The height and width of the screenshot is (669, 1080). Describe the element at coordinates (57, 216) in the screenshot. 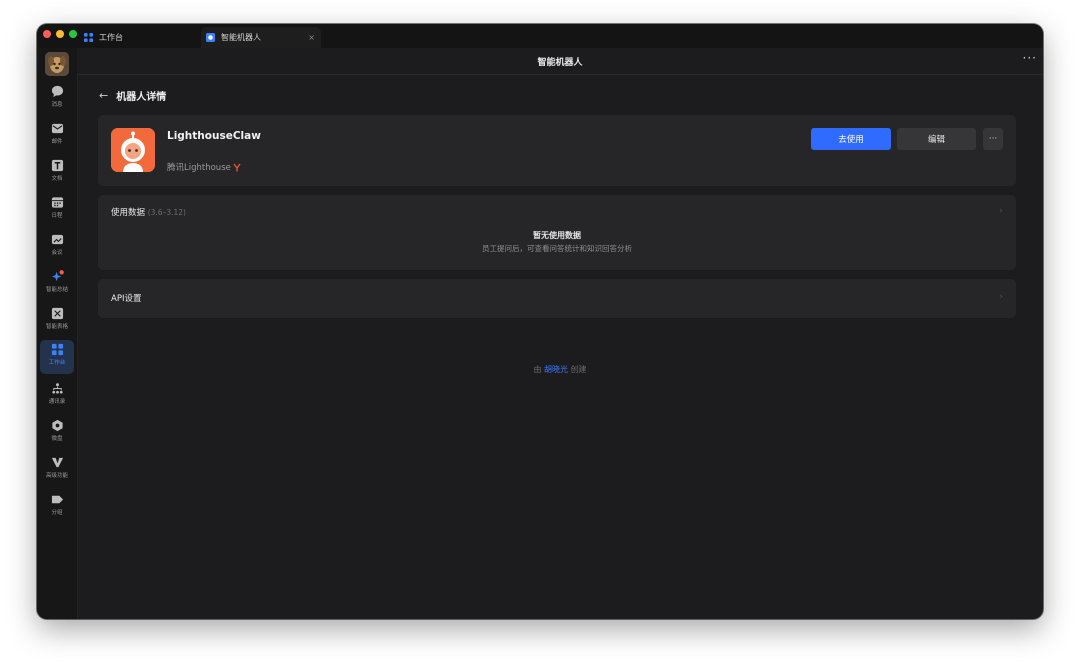

I see `sidebar-item-label: 日程` at that location.